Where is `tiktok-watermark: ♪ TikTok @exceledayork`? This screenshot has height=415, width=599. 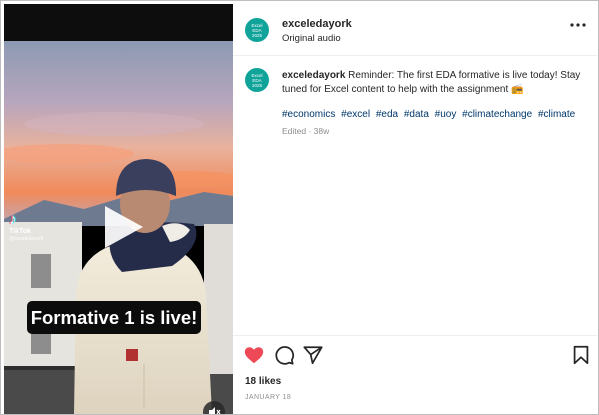 tiktok-watermark: ♪ TikTok @exceledayork is located at coordinates (26, 227).